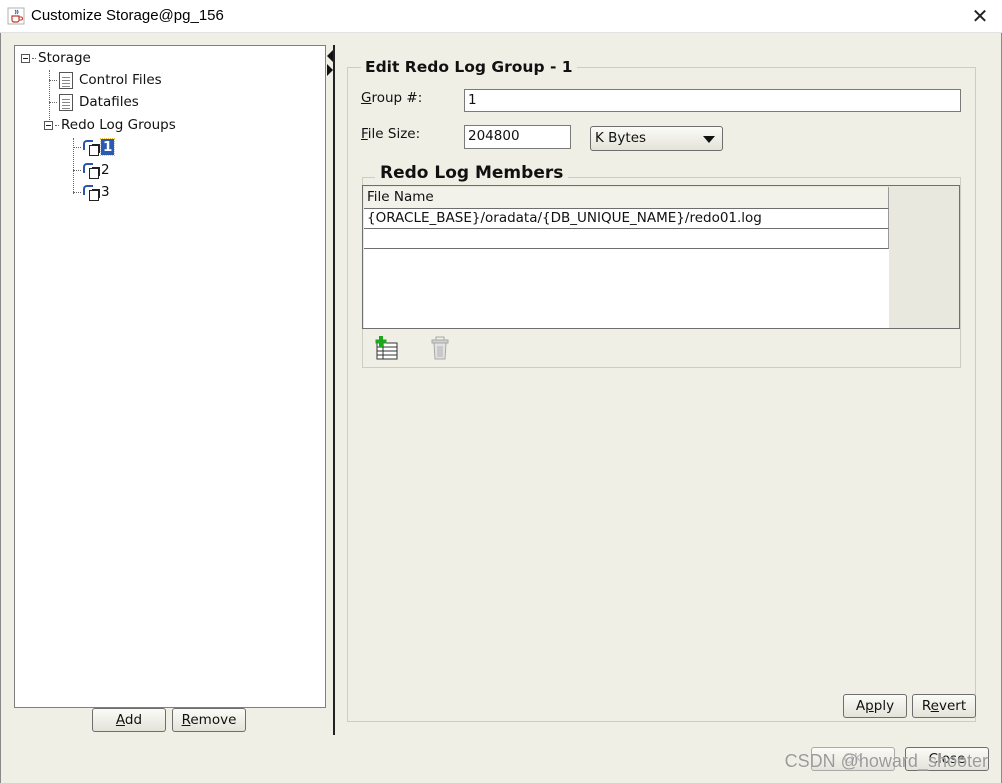 Image resolution: width=1002 pixels, height=783 pixels. What do you see at coordinates (386, 348) in the screenshot?
I see `add-row-icon` at bounding box center [386, 348].